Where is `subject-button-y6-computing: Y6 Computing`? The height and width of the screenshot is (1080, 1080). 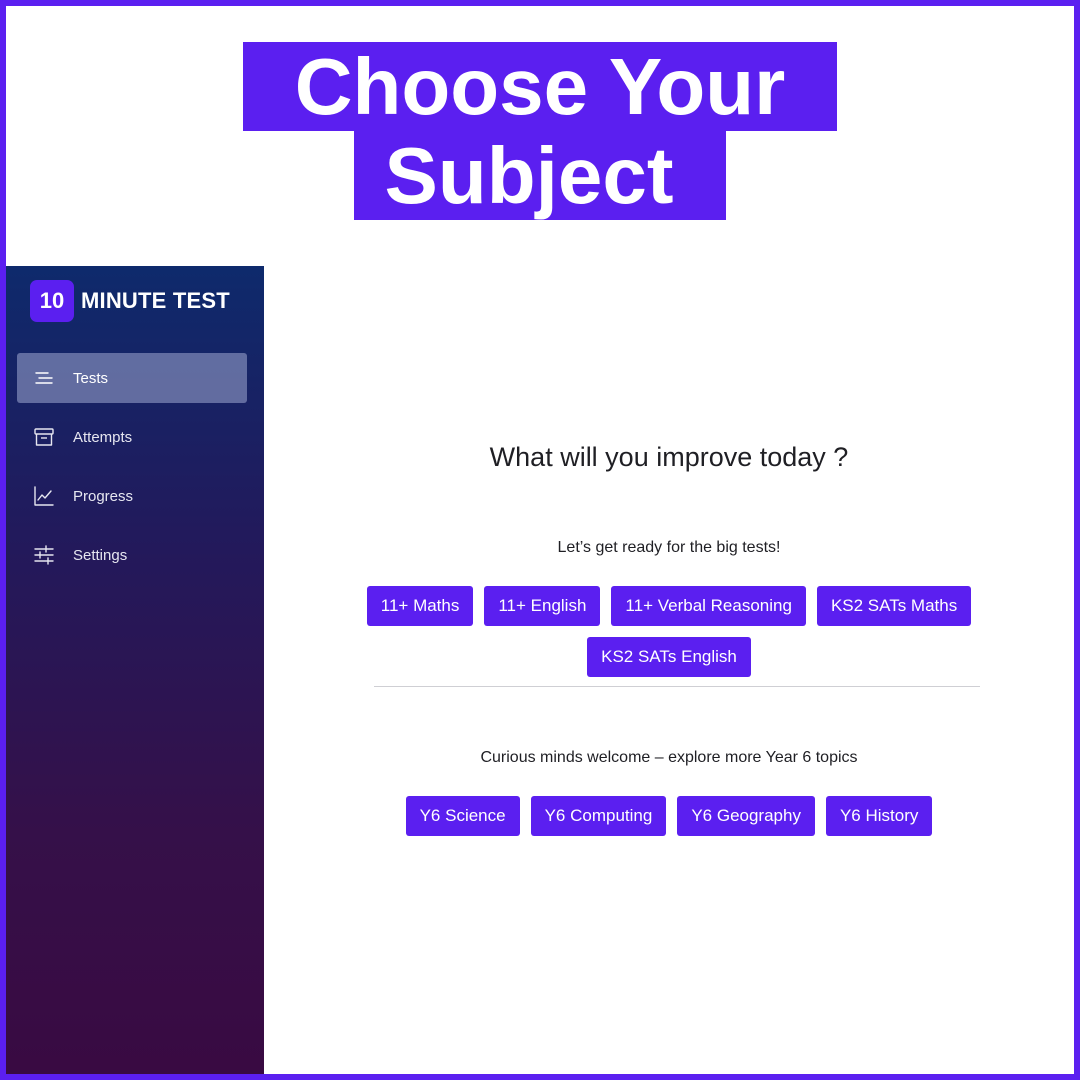 subject-button-y6-computing: Y6 Computing is located at coordinates (598, 816).